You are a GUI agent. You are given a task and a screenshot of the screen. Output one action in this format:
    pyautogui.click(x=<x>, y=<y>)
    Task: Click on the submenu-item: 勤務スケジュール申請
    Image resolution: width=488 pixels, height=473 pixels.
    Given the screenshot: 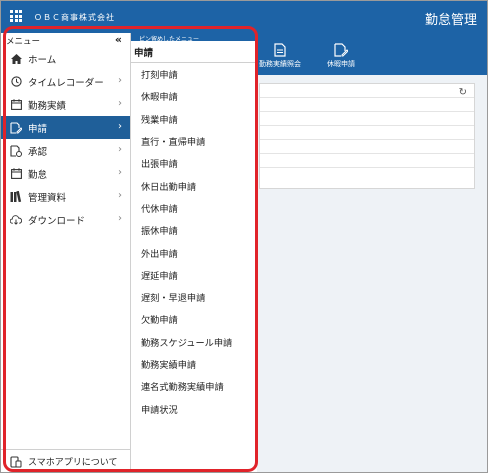 What is the action you would take?
    pyautogui.click(x=194, y=342)
    